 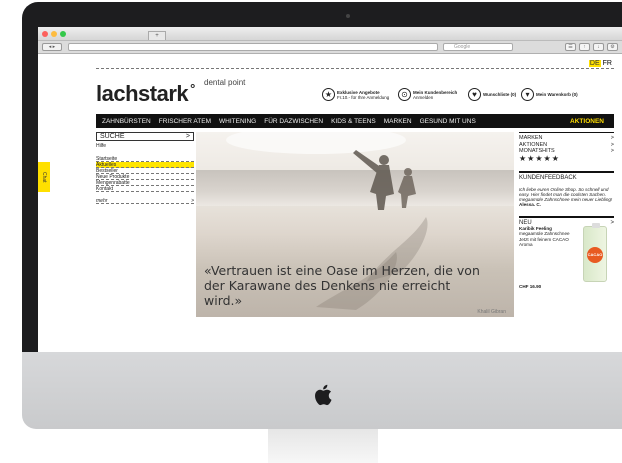 What do you see at coordinates (548, 177) in the screenshot?
I see `feedback-title: KUNDENFEEDBACK` at bounding box center [548, 177].